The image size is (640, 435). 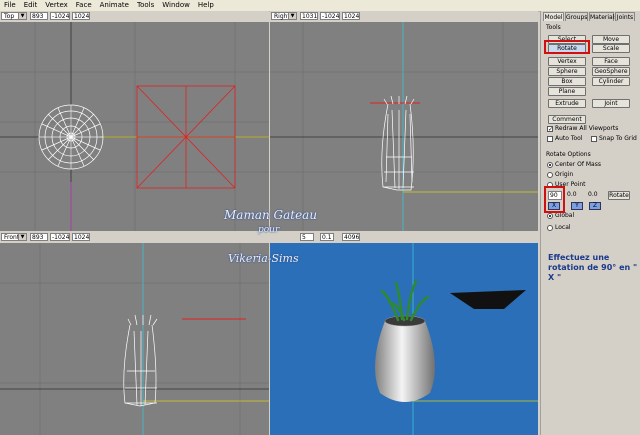 What do you see at coordinates (81, 237) in the screenshot?
I see `far-field-front: 1024` at bounding box center [81, 237].